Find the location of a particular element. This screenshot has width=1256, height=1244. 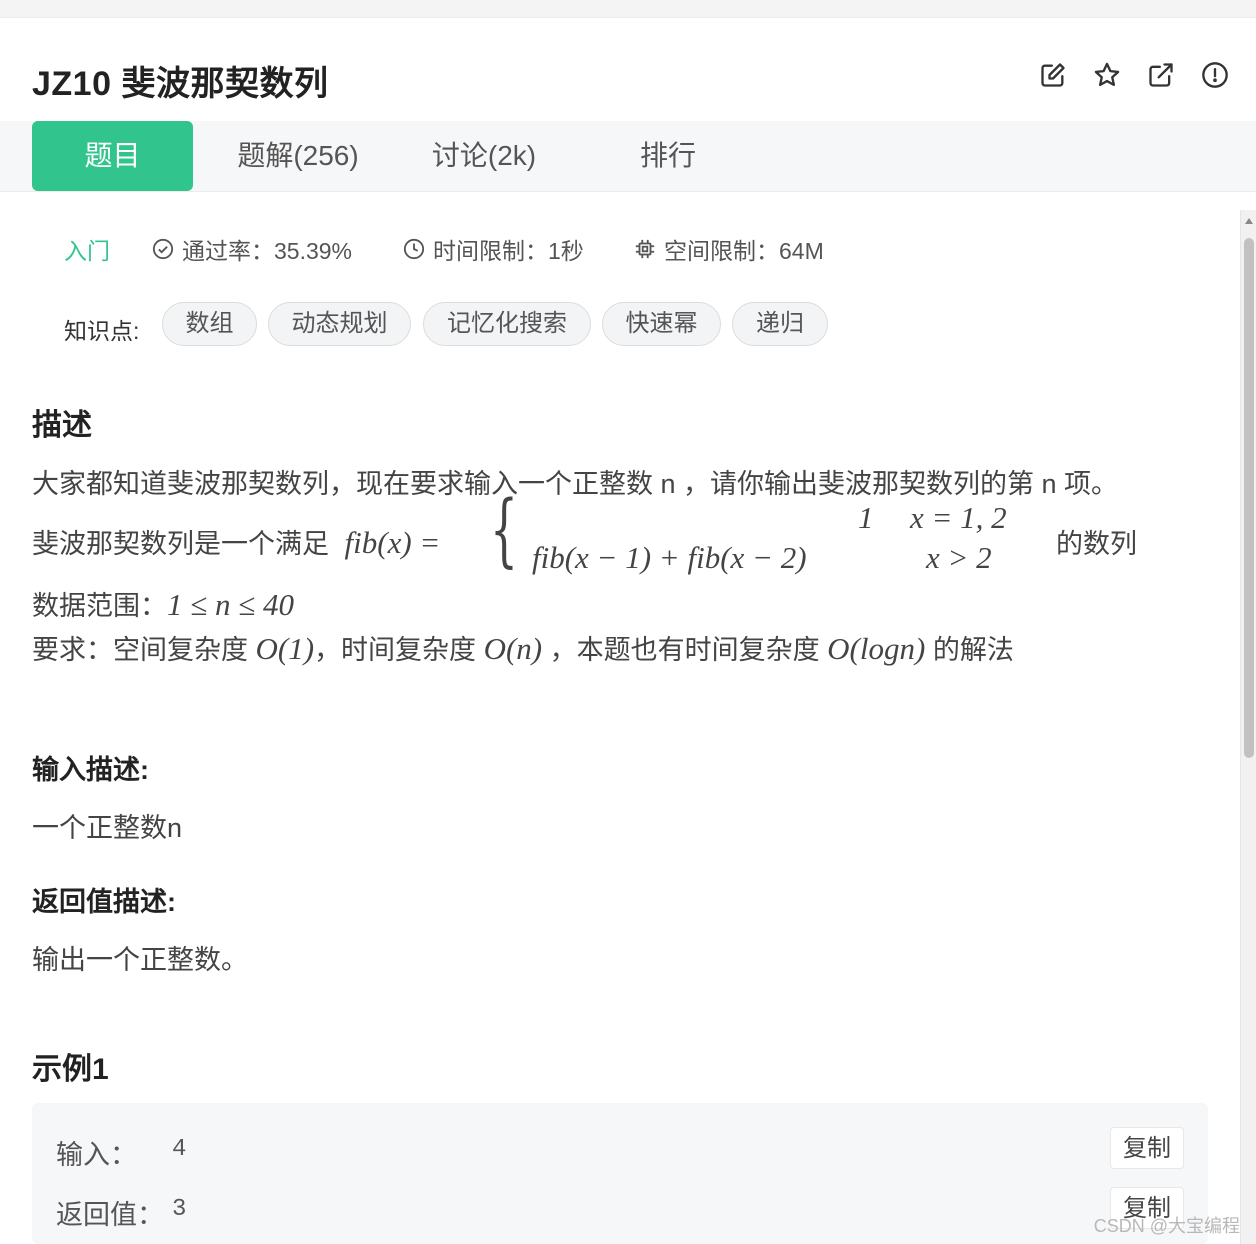

fib-formula-lhs: fib(x) = is located at coordinates (392, 542).